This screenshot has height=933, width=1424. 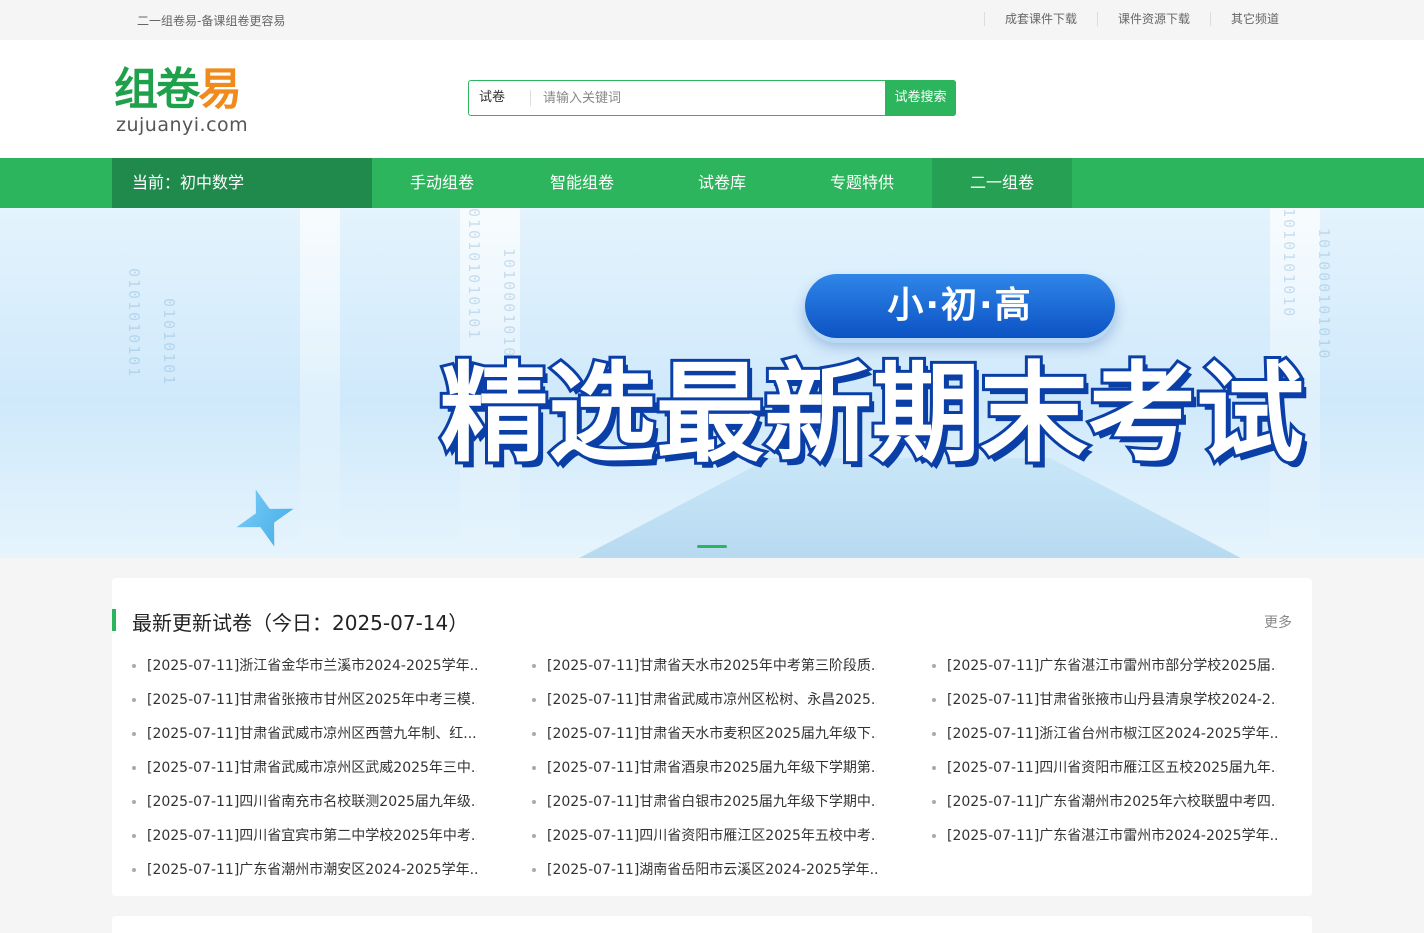 What do you see at coordinates (1324, 294) in the screenshot?
I see `banner-decoration: 101000101010` at bounding box center [1324, 294].